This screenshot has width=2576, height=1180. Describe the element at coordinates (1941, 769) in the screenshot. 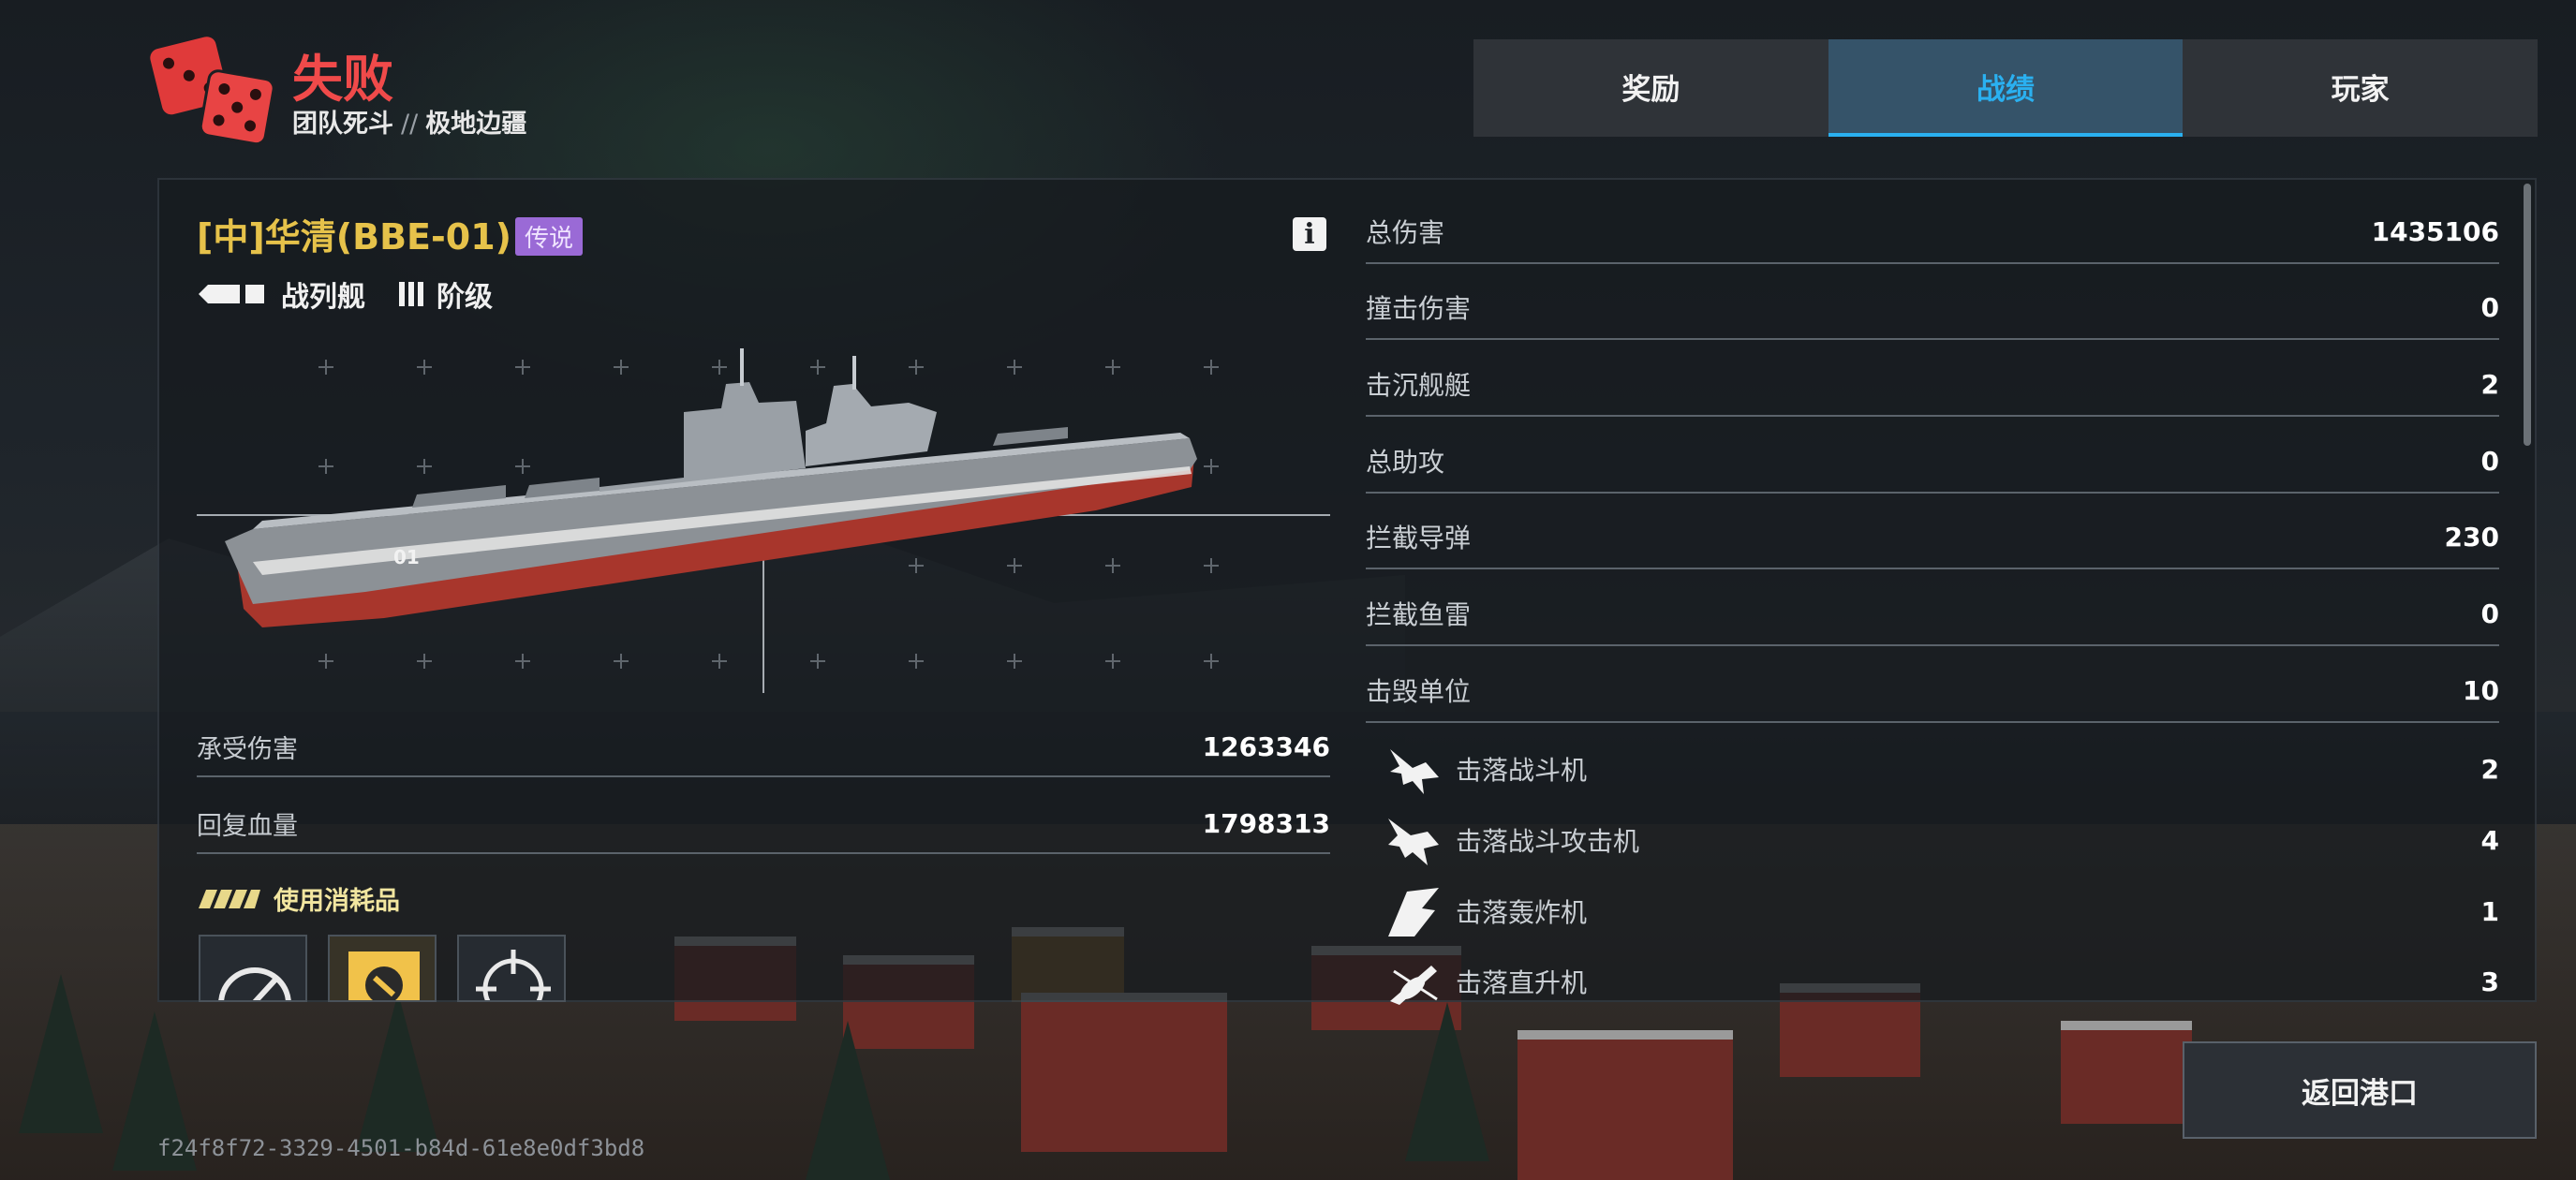

I see `sub-stat-fighters: 击落战斗机 2` at that location.